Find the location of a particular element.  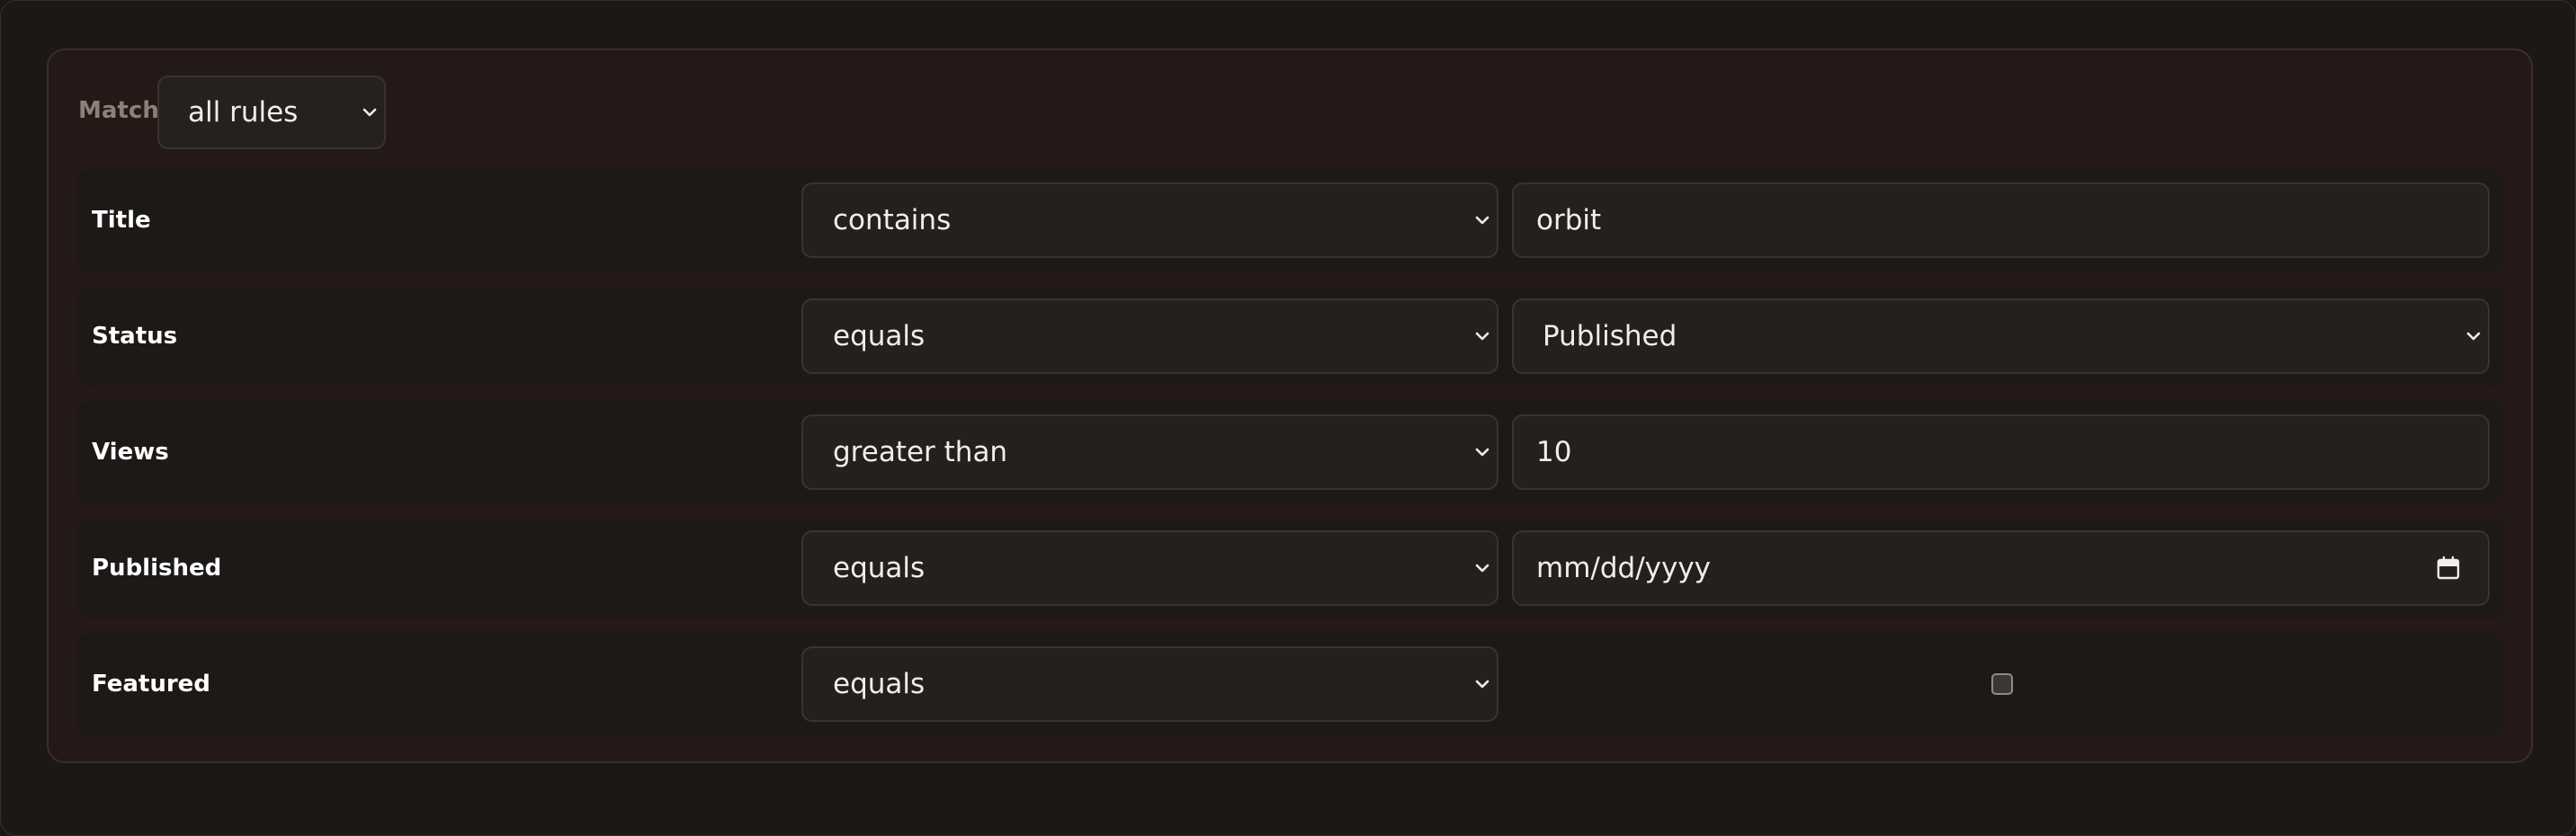

rule-row-featured: Featured equals is located at coordinates (1290, 684).